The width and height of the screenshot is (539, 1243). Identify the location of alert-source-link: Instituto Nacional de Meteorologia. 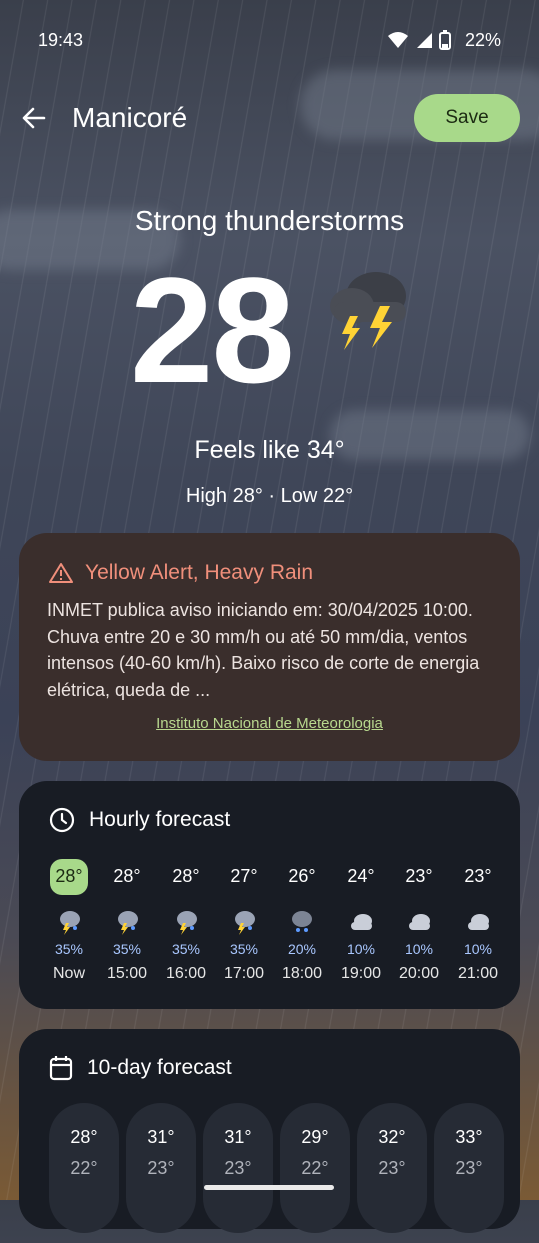
(269, 723).